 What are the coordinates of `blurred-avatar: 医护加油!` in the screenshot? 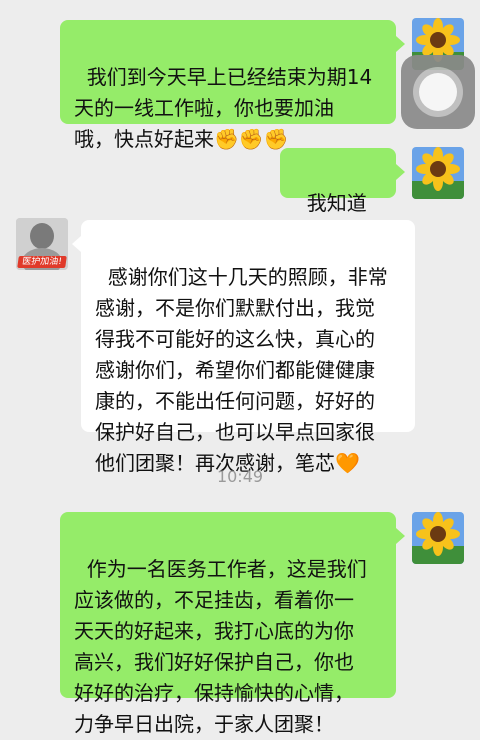 It's located at (42, 244).